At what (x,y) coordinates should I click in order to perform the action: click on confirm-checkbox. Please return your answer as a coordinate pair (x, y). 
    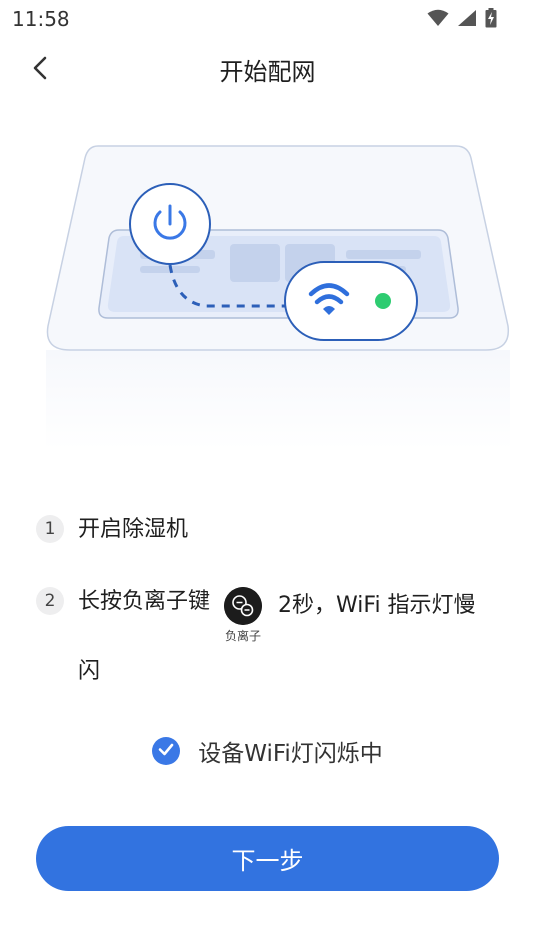
    Looking at the image, I should click on (166, 751).